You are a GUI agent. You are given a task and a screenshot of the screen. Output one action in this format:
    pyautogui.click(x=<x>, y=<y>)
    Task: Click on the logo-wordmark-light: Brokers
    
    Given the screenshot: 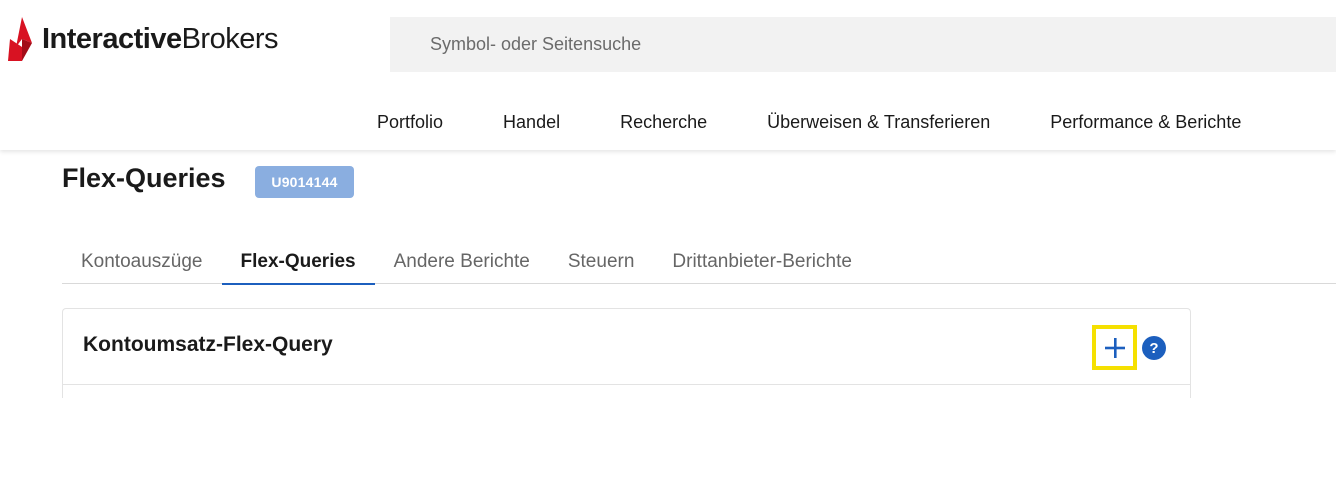 What is the action you would take?
    pyautogui.click(x=230, y=38)
    